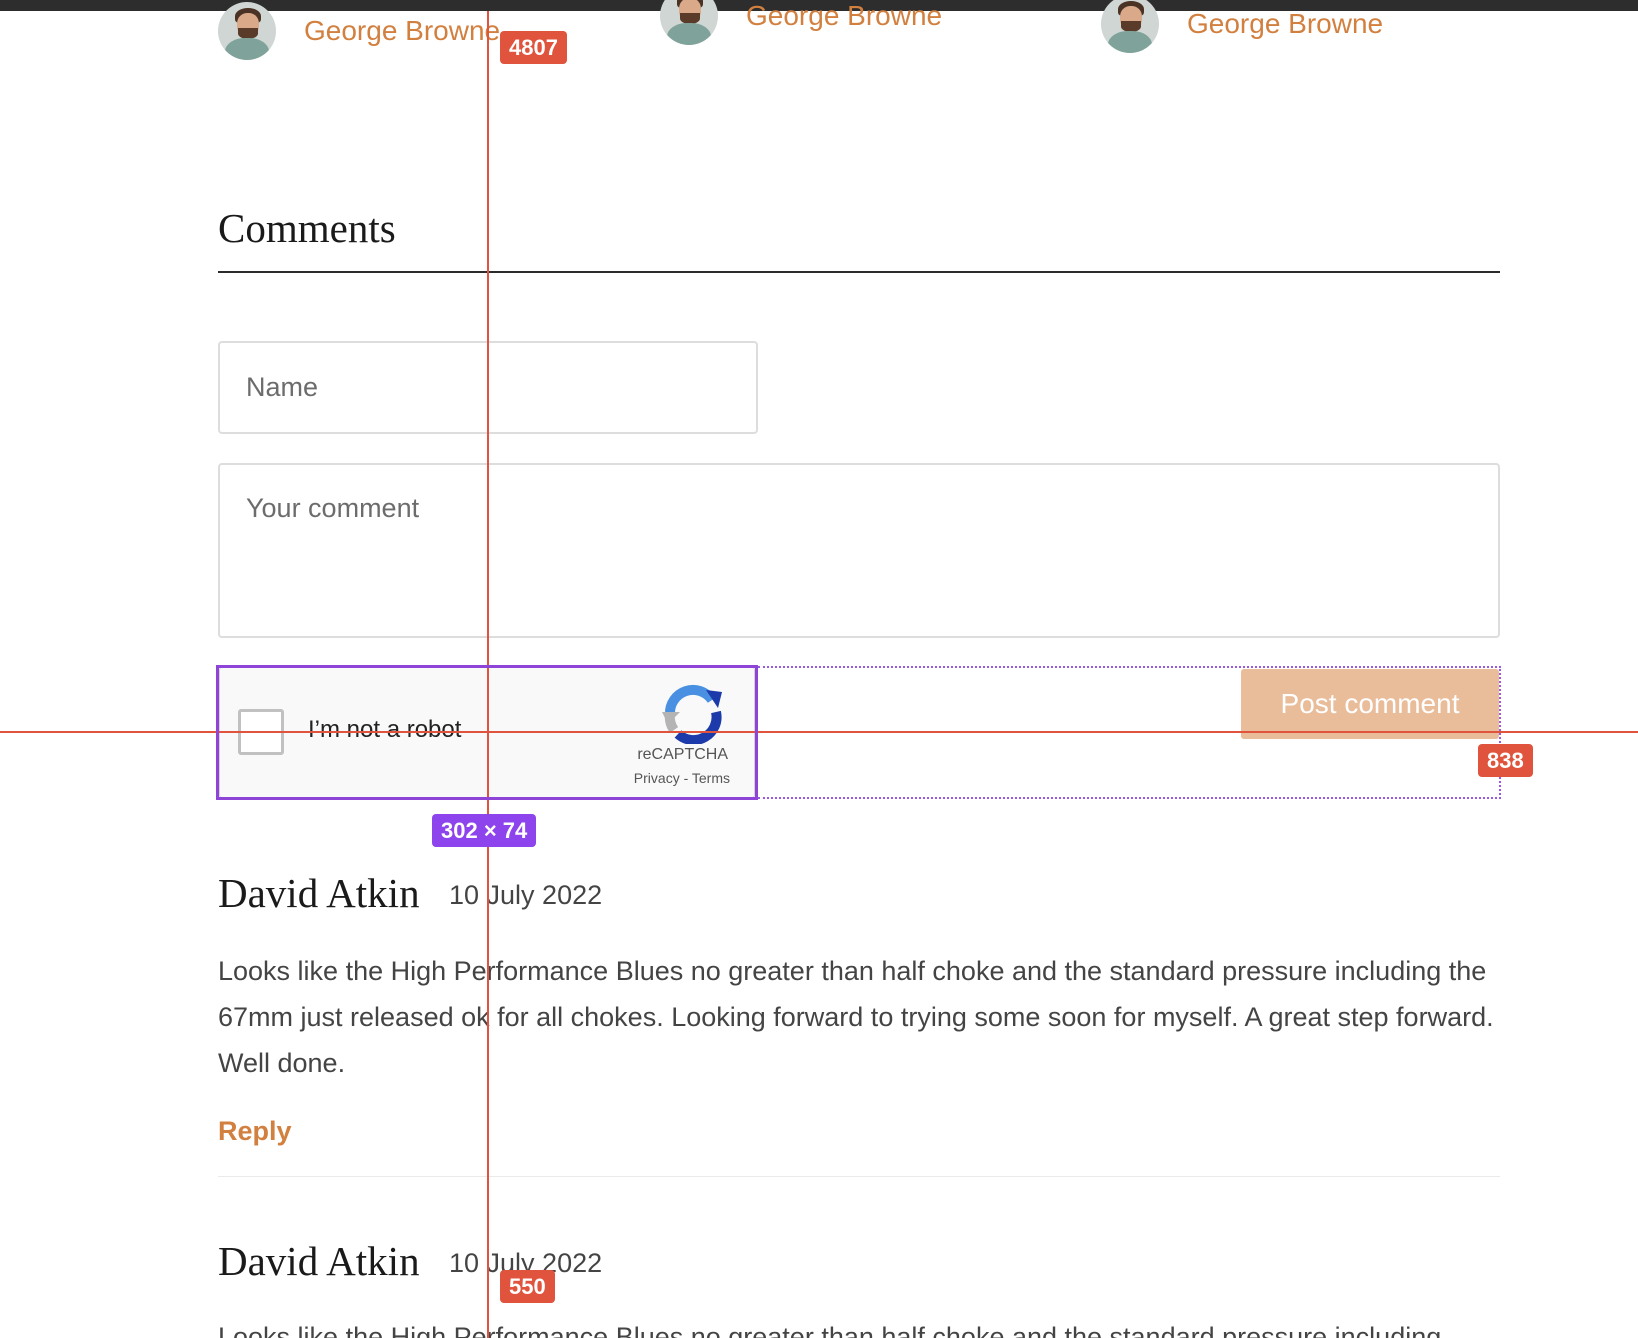 This screenshot has height=1338, width=1638. Describe the element at coordinates (859, 272) in the screenshot. I see `heading-divider` at that location.